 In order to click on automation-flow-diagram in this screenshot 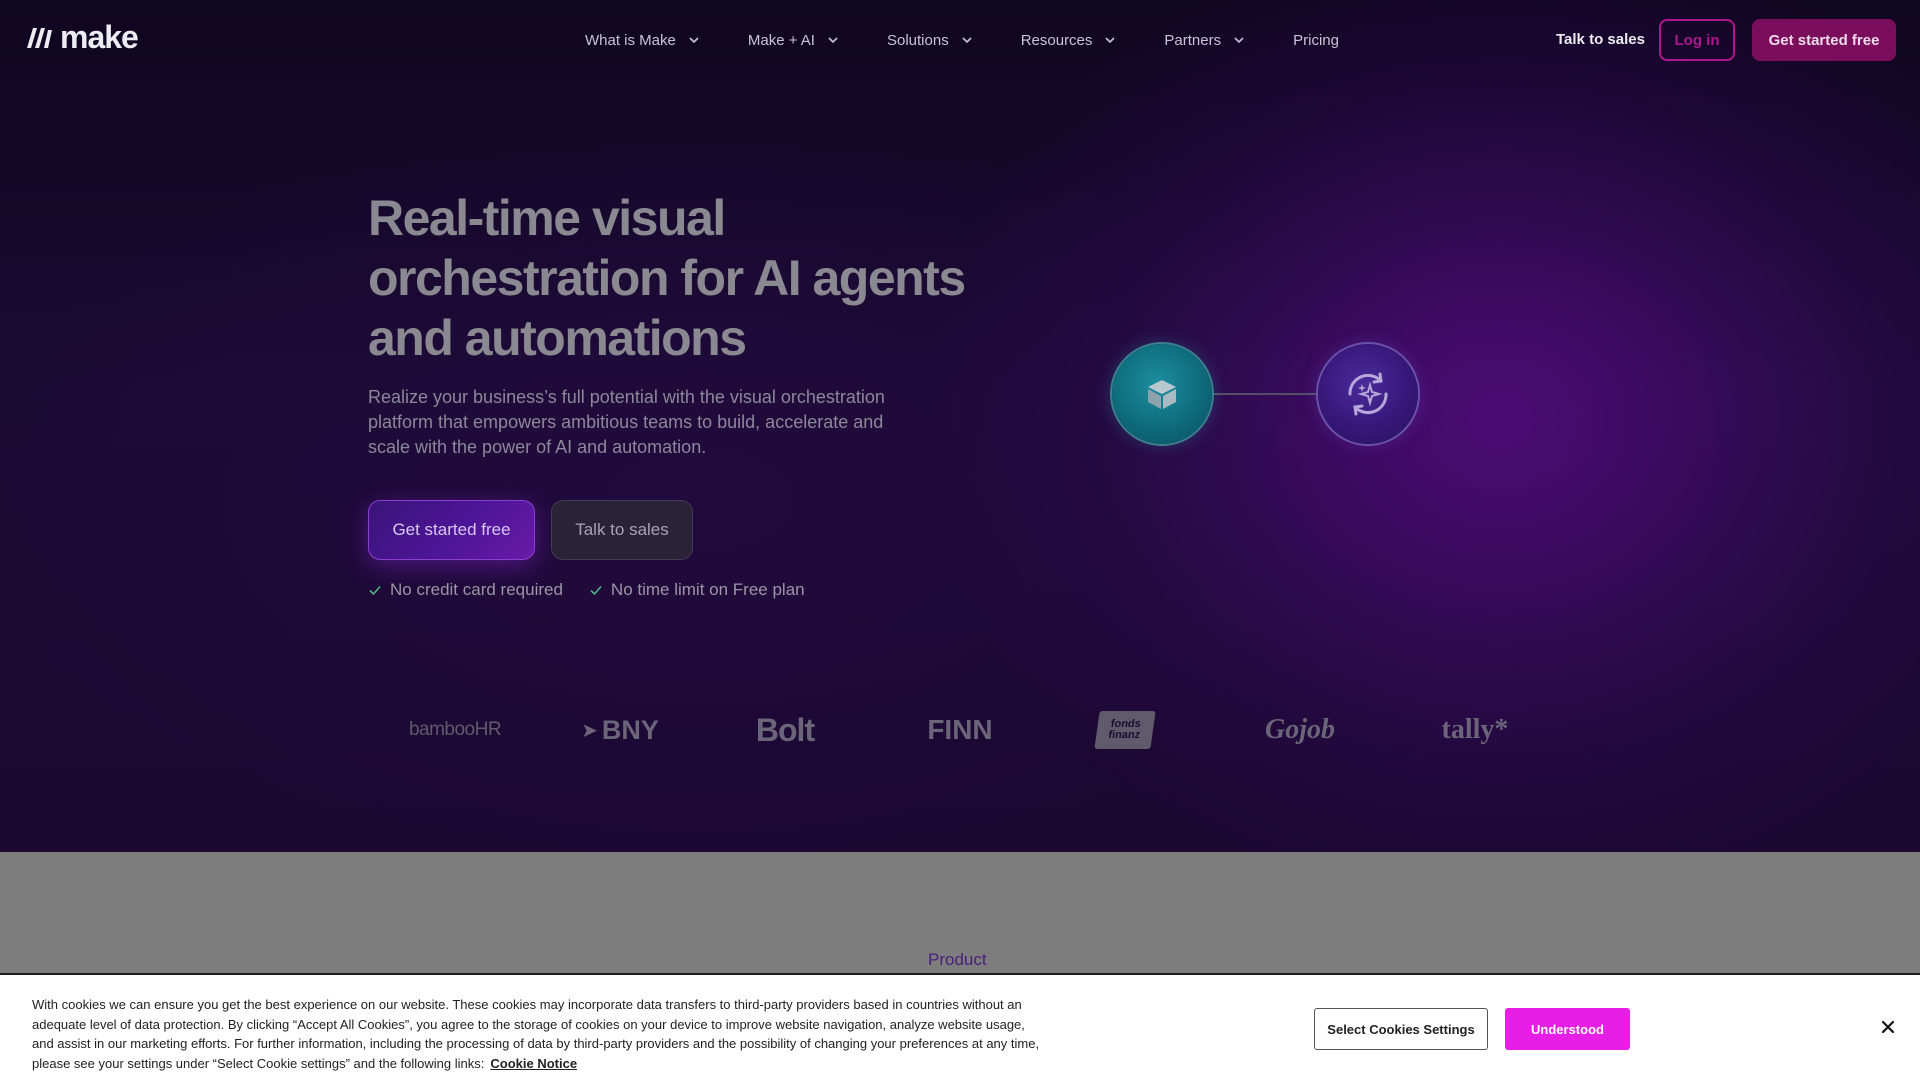, I will do `click(1265, 395)`.